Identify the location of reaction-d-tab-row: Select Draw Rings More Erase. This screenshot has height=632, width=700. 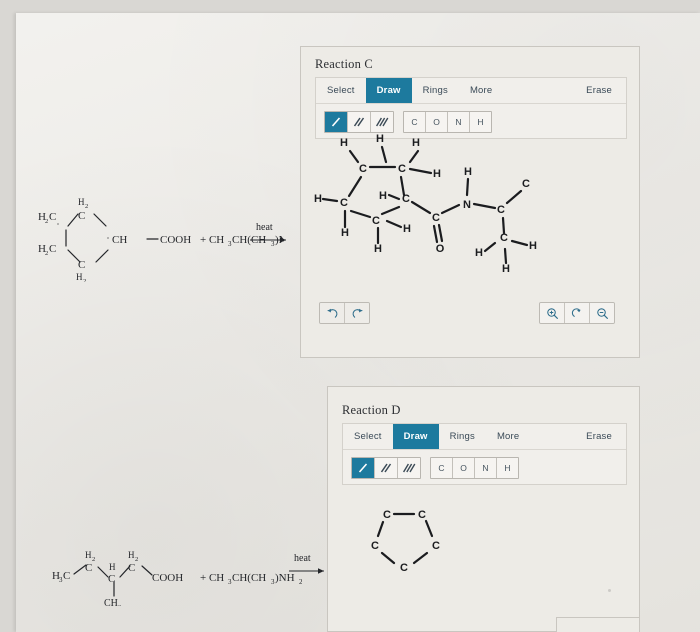
(484, 437).